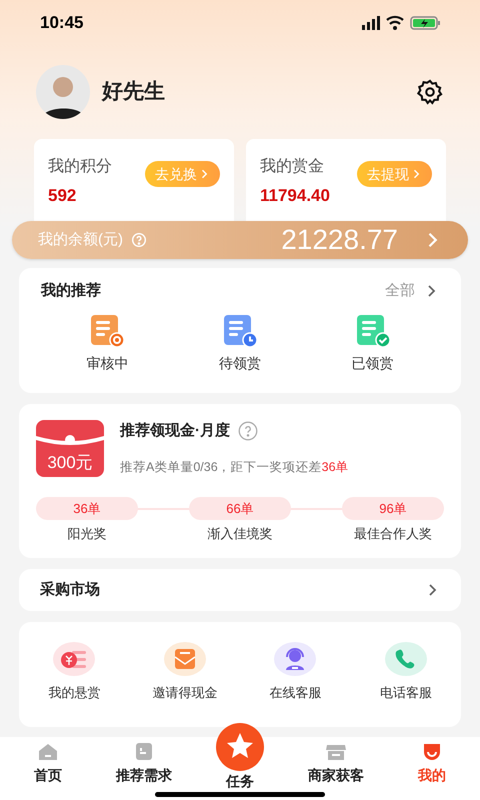 The width and height of the screenshot is (480, 800). Describe the element at coordinates (393, 534) in the screenshot. I see `tier-name: 最佳合作人奖` at that location.